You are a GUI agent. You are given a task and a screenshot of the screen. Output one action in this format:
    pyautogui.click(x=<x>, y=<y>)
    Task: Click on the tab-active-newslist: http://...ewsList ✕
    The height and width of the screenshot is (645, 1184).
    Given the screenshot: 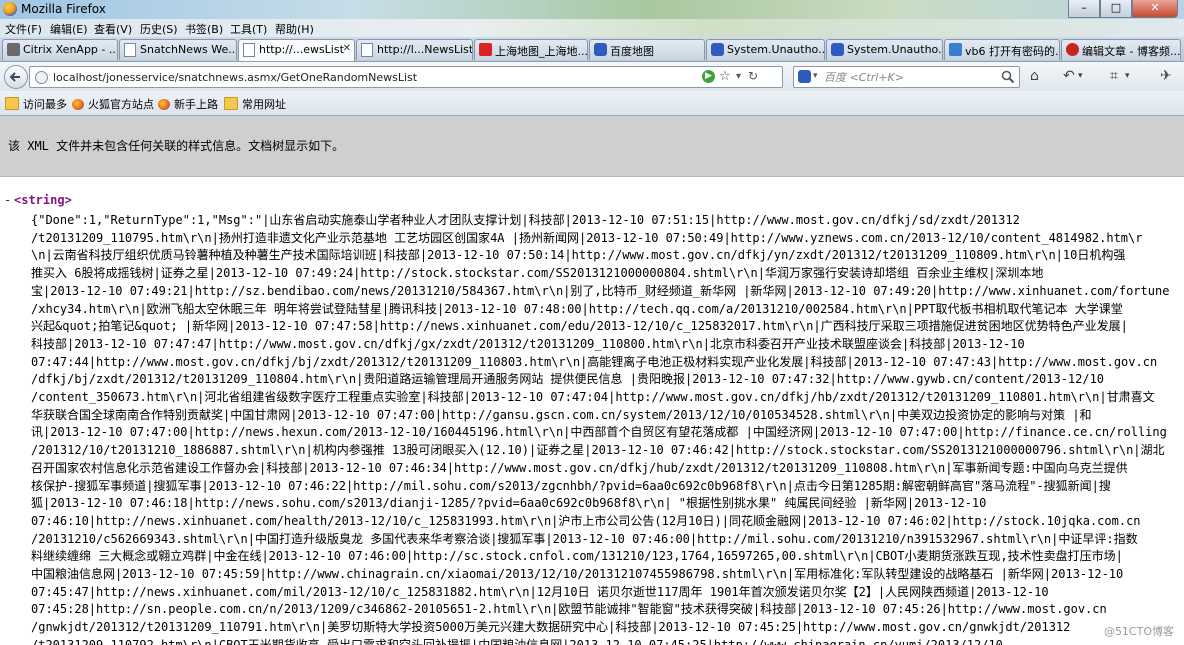 What is the action you would take?
    pyautogui.click(x=296, y=50)
    